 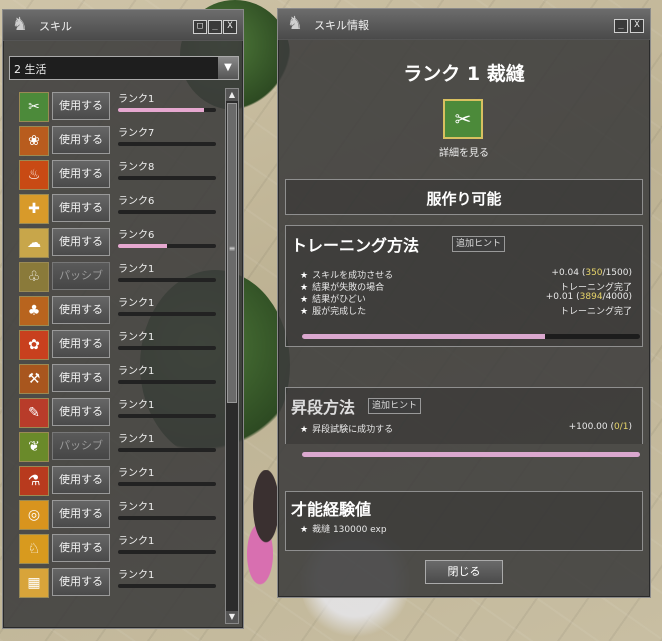 I want to click on skill-window-titlebar: ♞ スキル □ _ X, so click(x=123, y=25).